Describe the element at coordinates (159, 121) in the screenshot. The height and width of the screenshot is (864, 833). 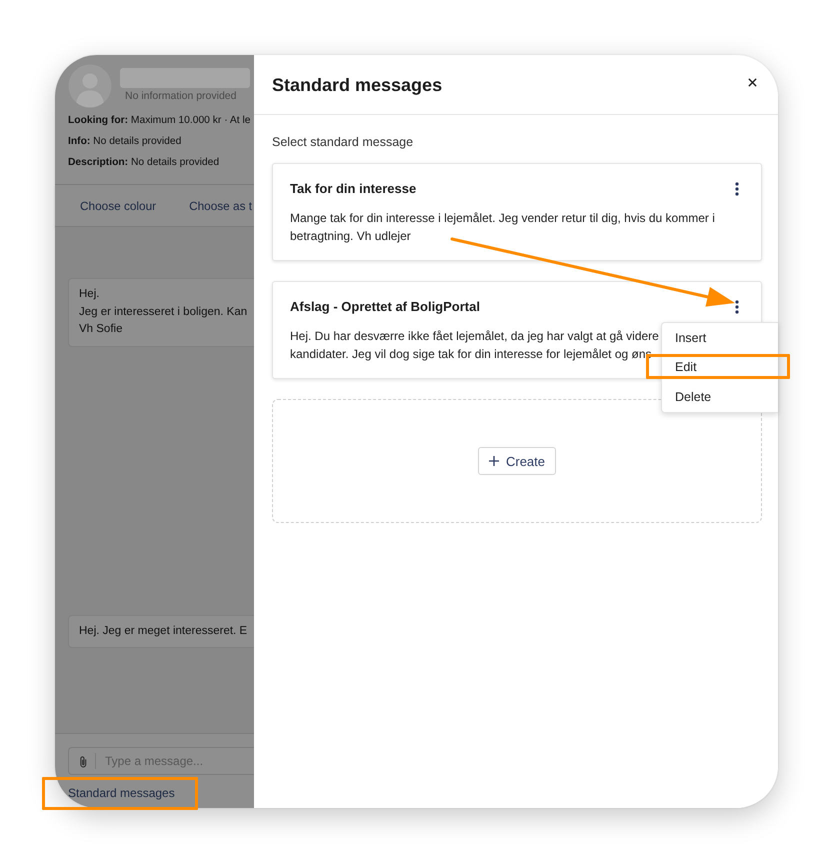
I see `profile-detail: Looking for: Maximum 10.000 kr · At le` at that location.